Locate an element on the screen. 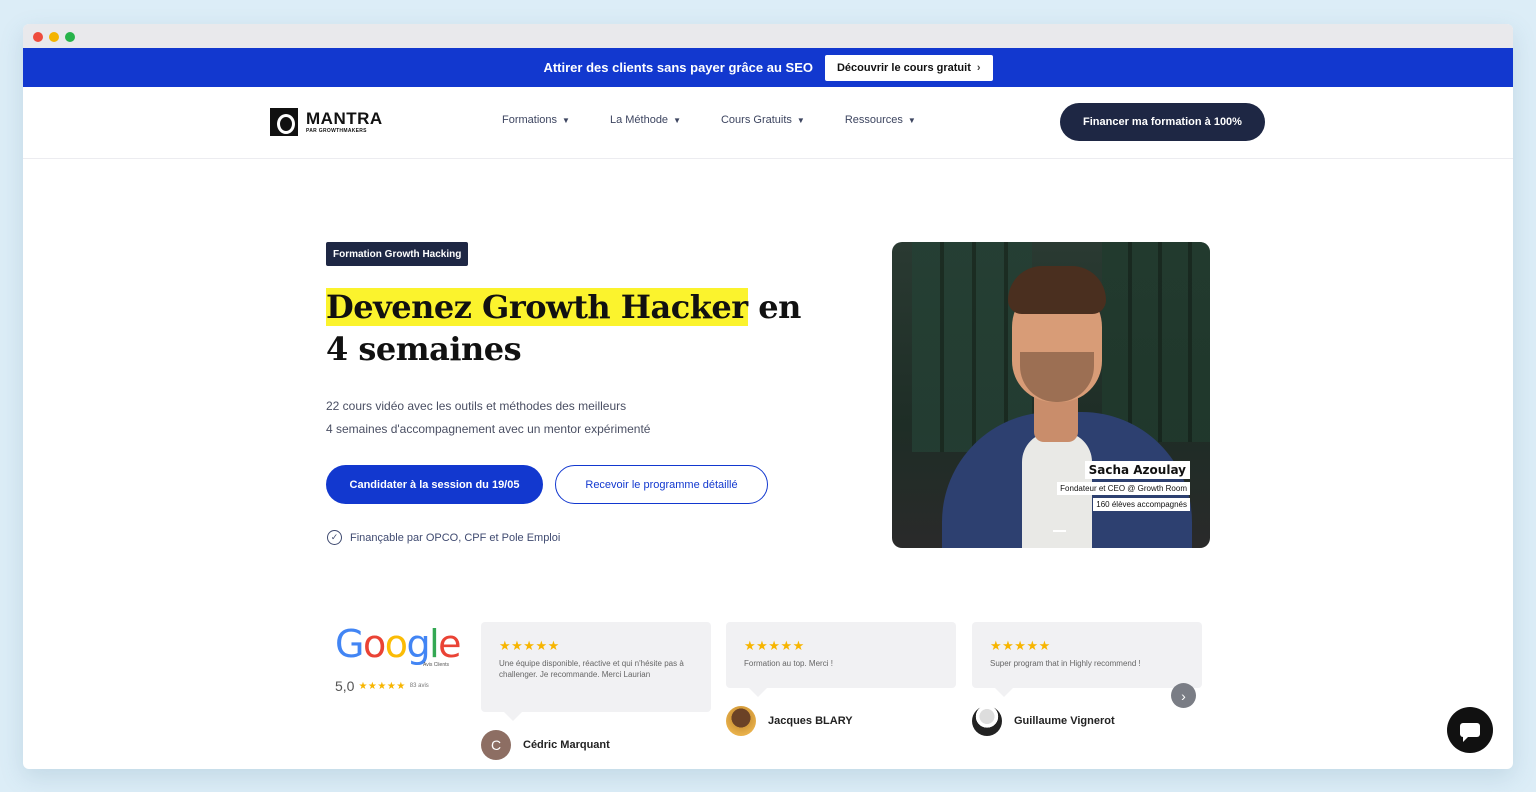 The height and width of the screenshot is (792, 1536). nav-item-label: Formations is located at coordinates (530, 120).